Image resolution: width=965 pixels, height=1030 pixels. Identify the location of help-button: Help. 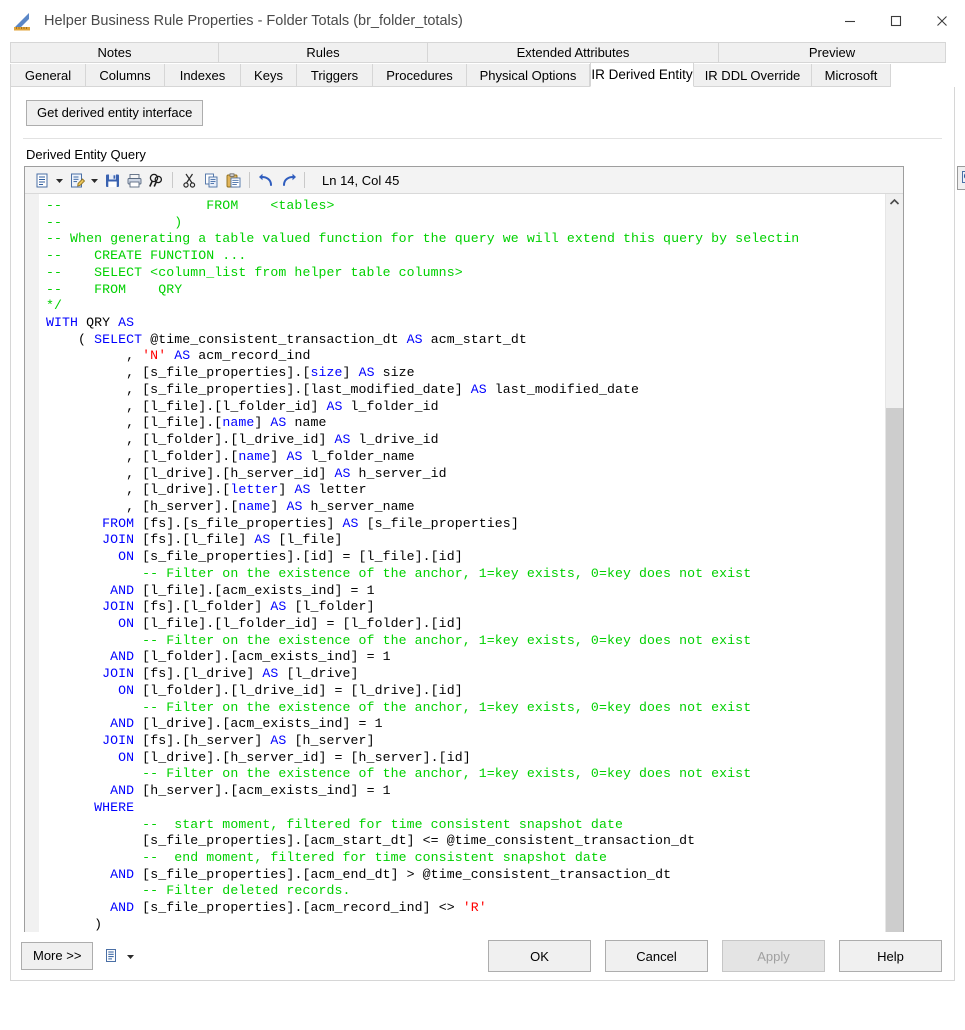
(890, 956).